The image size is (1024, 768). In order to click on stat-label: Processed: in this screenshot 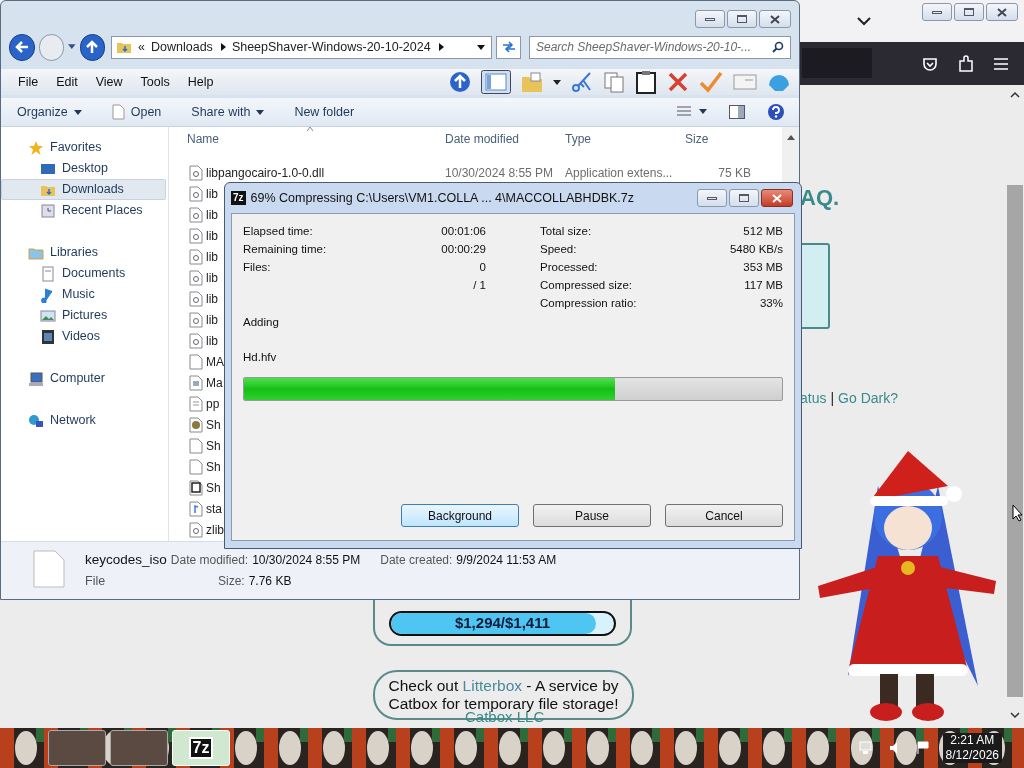, I will do `click(569, 268)`.